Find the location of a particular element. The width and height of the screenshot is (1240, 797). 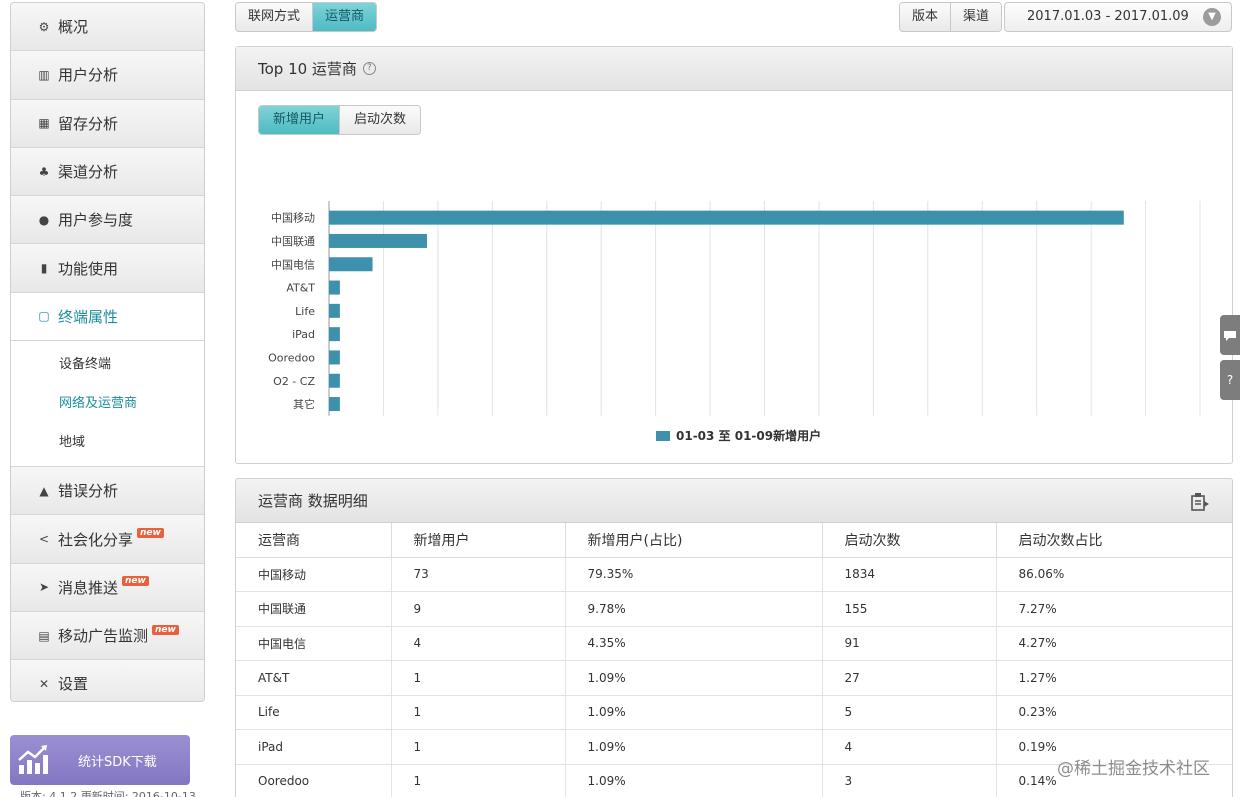

sidebar-item-3: ♣ 渠道分析 is located at coordinates (107, 172).